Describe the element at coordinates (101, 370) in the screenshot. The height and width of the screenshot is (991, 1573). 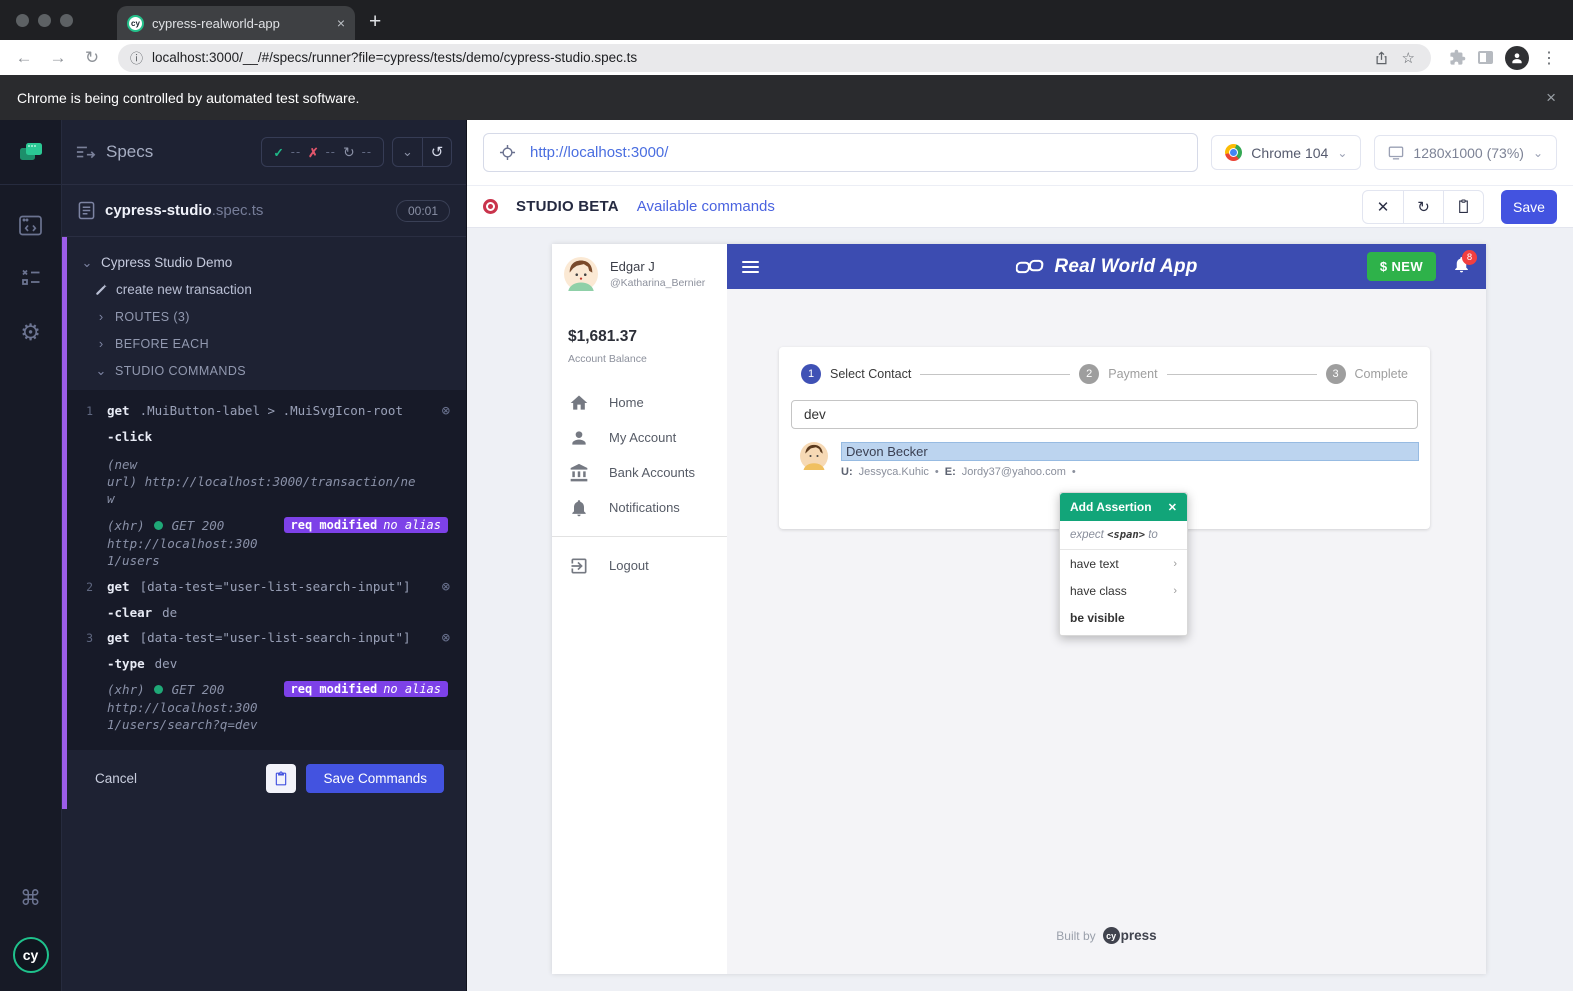
I see `studio-commands-chevron-icon: ⌄` at that location.